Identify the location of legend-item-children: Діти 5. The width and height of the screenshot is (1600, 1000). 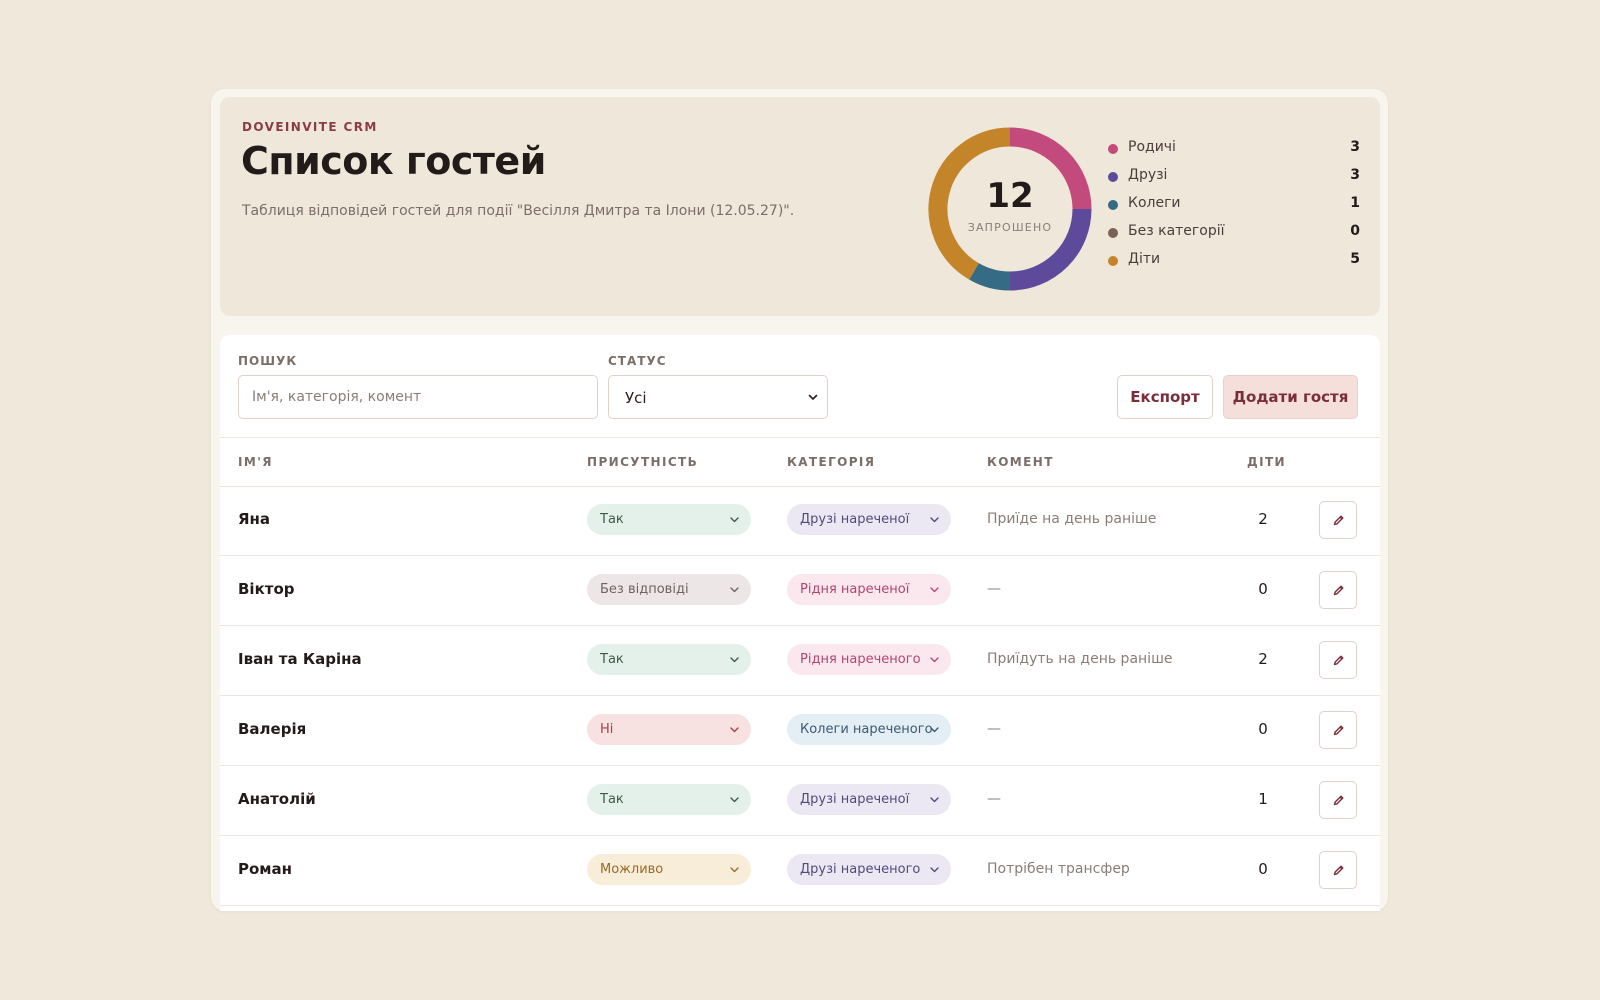
(1234, 263).